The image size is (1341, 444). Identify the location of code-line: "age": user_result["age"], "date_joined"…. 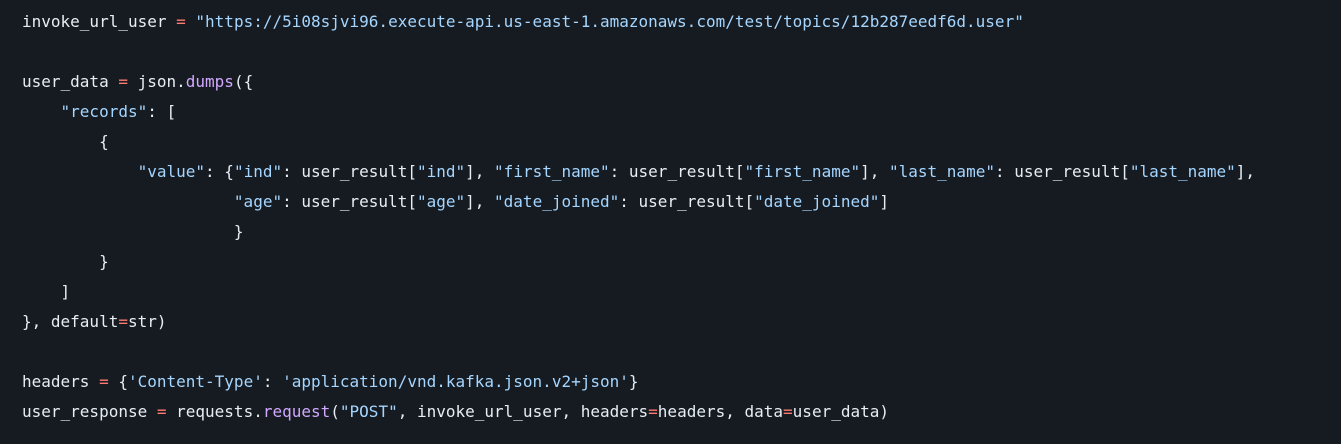
(681, 202).